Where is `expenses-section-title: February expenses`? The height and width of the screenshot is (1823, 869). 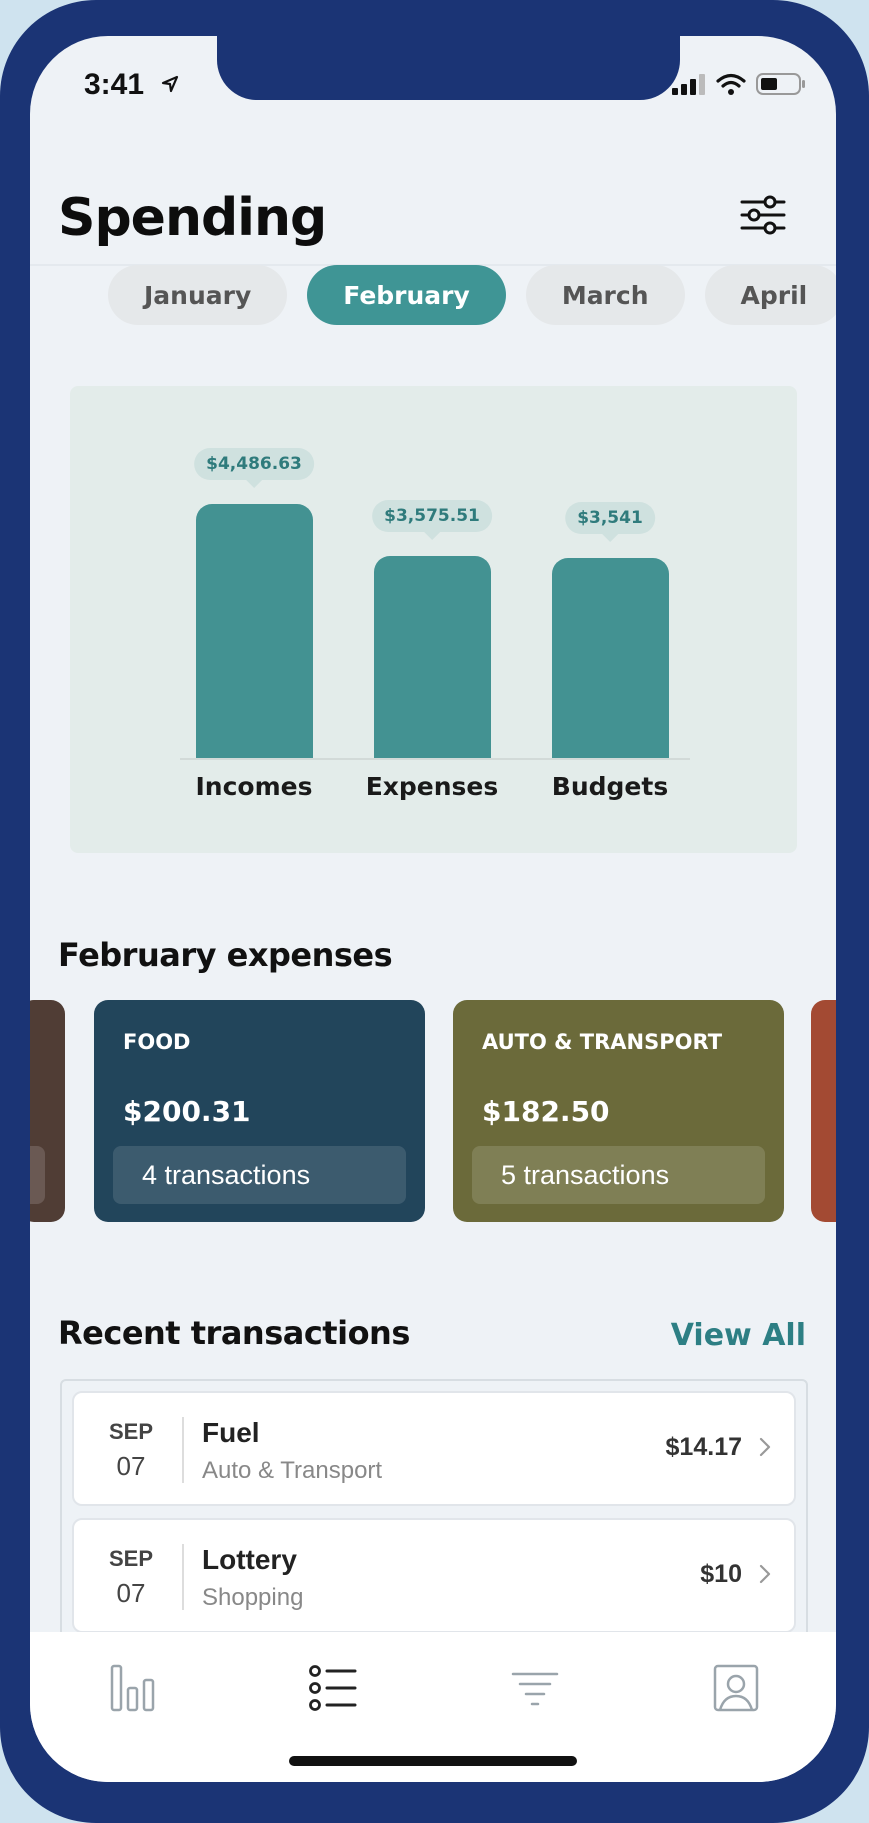 expenses-section-title: February expenses is located at coordinates (225, 955).